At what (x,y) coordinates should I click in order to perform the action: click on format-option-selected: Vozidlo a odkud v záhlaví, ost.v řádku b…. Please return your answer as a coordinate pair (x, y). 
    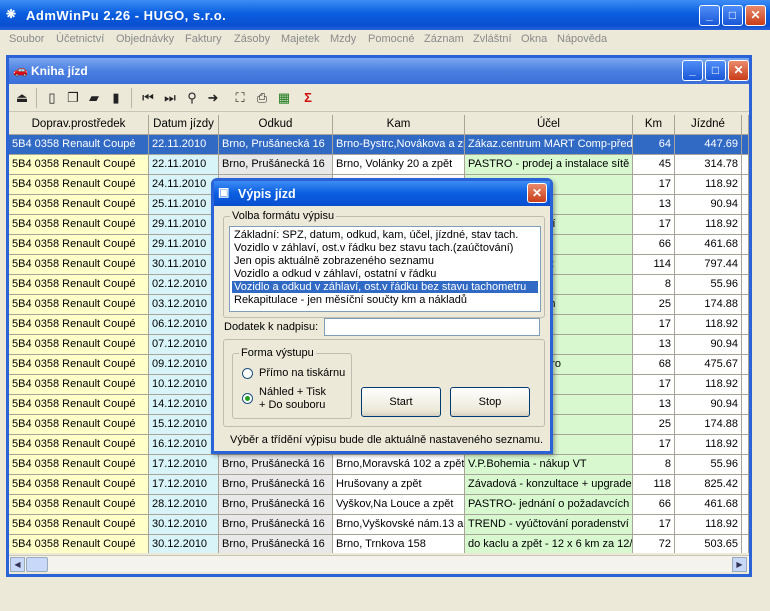
    Looking at the image, I should click on (385, 287).